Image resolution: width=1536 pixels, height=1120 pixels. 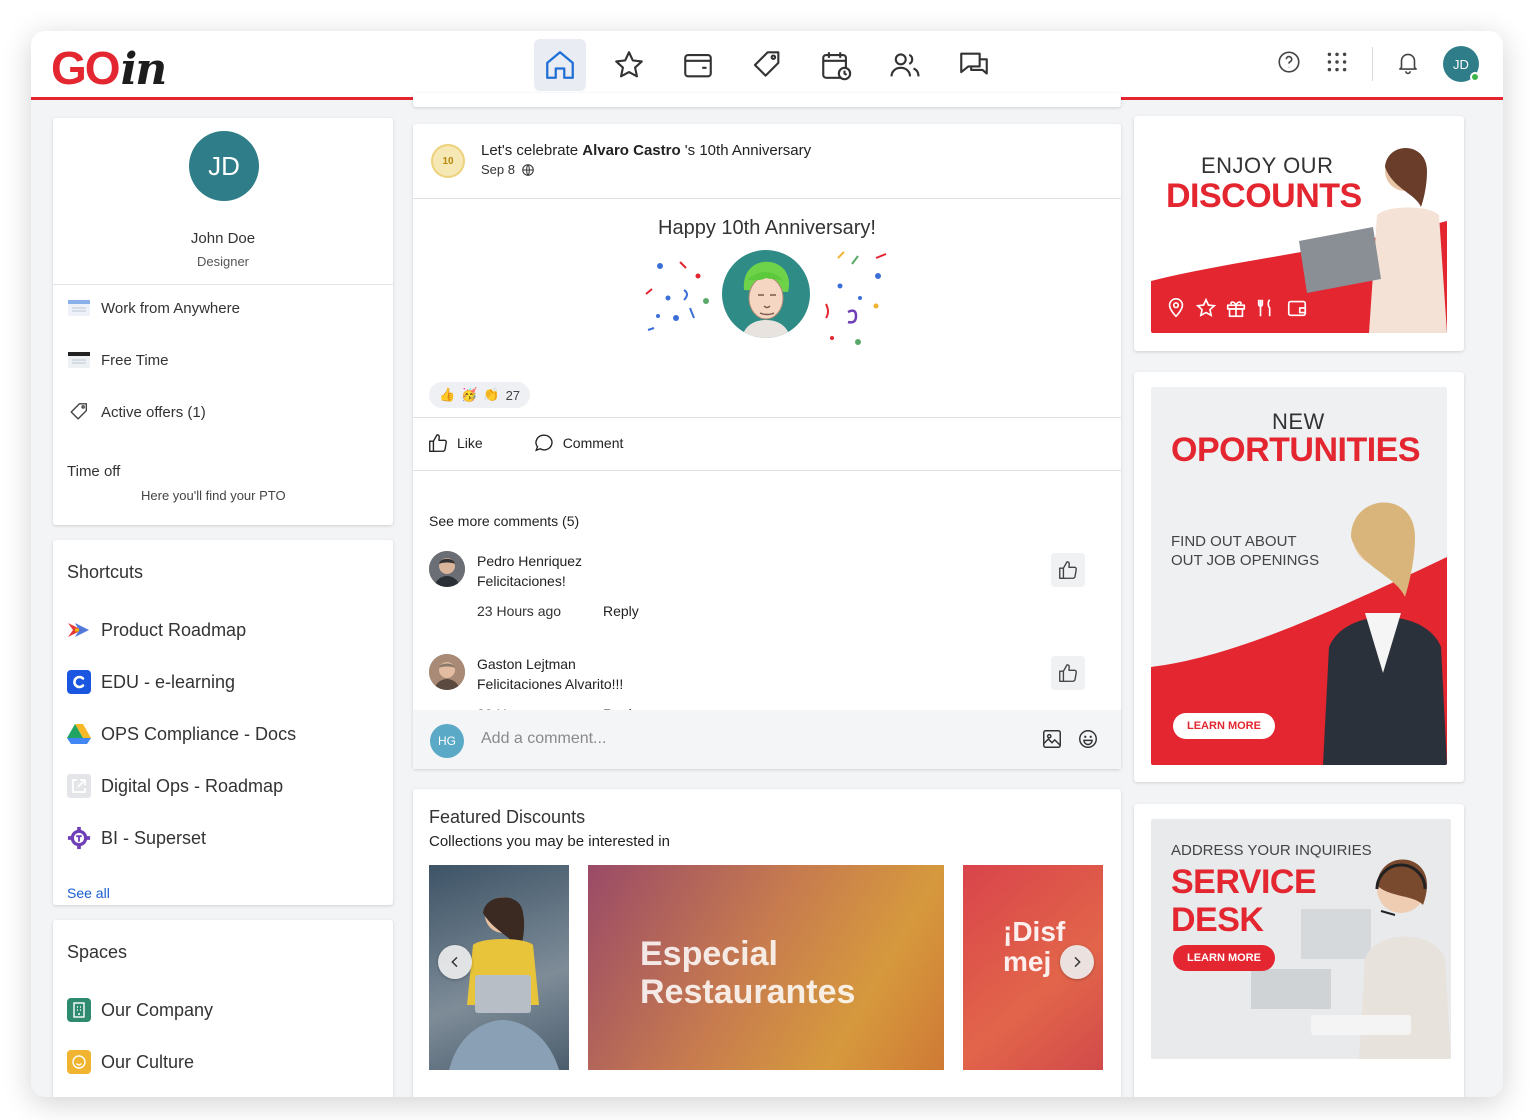 I want to click on space-our-culture: Our Culture, so click(x=130, y=1062).